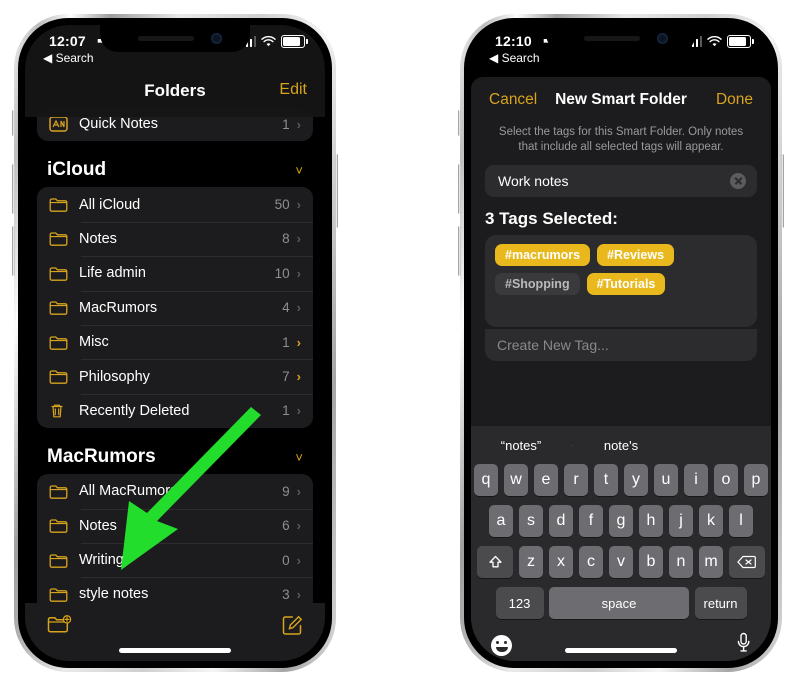 This screenshot has width=800, height=689. Describe the element at coordinates (546, 480) in the screenshot. I see `key-e: e` at that location.